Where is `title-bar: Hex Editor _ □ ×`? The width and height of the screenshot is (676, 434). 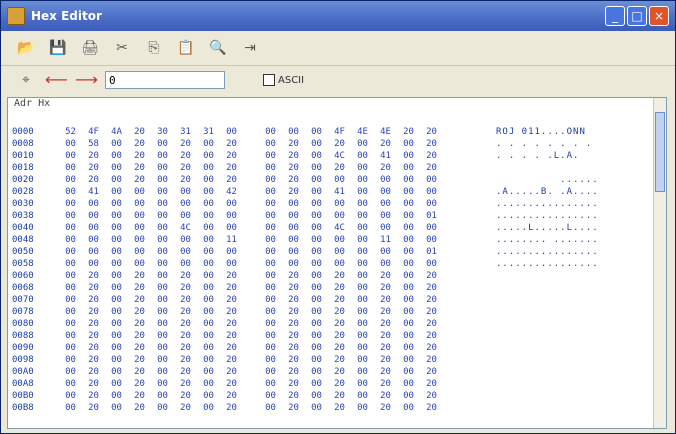
title-bar: Hex Editor _ □ × is located at coordinates (338, 16).